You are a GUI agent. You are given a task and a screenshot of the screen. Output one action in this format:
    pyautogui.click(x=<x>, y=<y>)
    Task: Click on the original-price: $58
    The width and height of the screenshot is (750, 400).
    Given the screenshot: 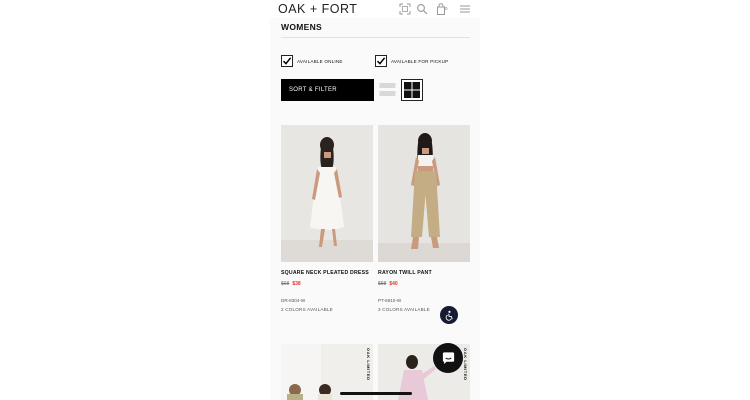 What is the action you would take?
    pyautogui.click(x=382, y=284)
    